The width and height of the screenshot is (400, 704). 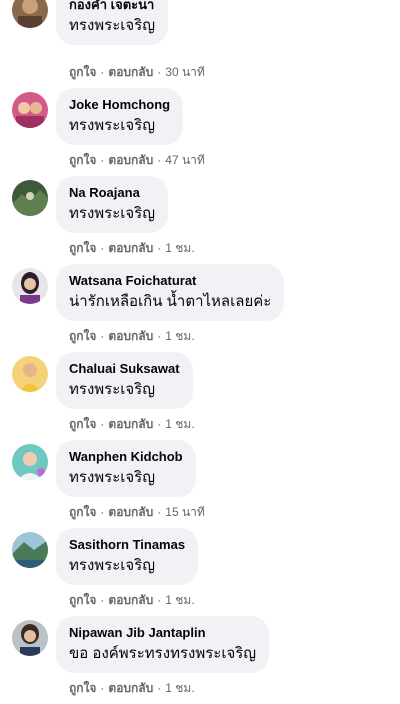 I want to click on comment-author: Watsana Foichaturat, so click(x=170, y=281).